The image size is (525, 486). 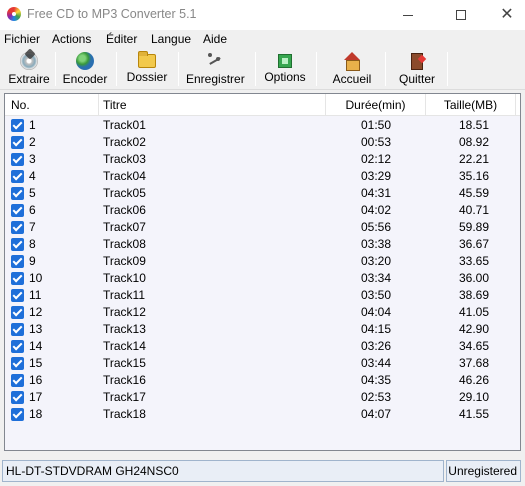 What do you see at coordinates (408, 15) in the screenshot?
I see `minimize-button` at bounding box center [408, 15].